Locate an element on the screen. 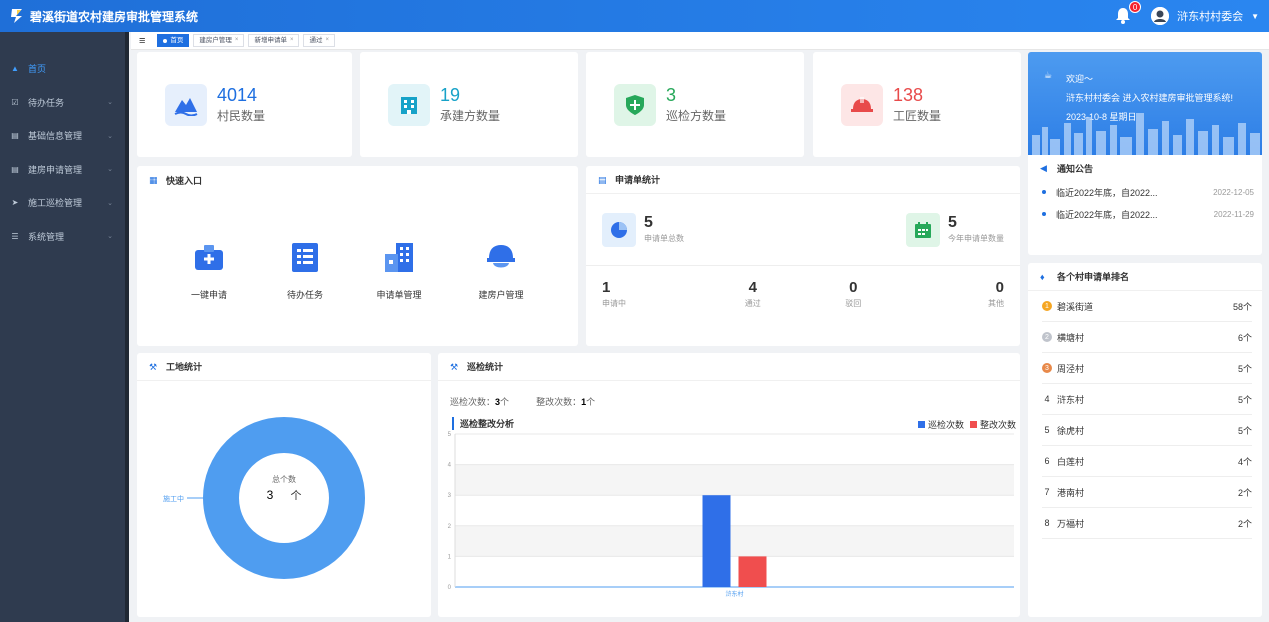  bar-rectify is located at coordinates (752, 571).